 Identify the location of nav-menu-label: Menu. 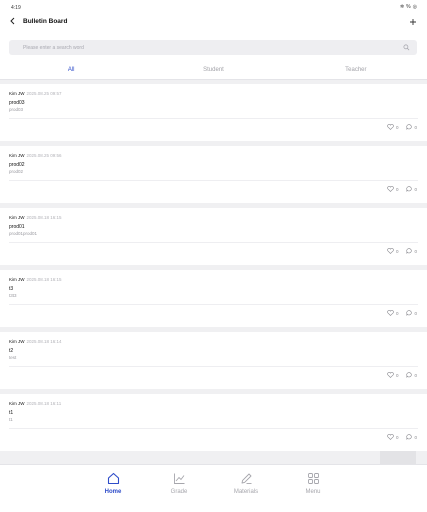
(313, 492).